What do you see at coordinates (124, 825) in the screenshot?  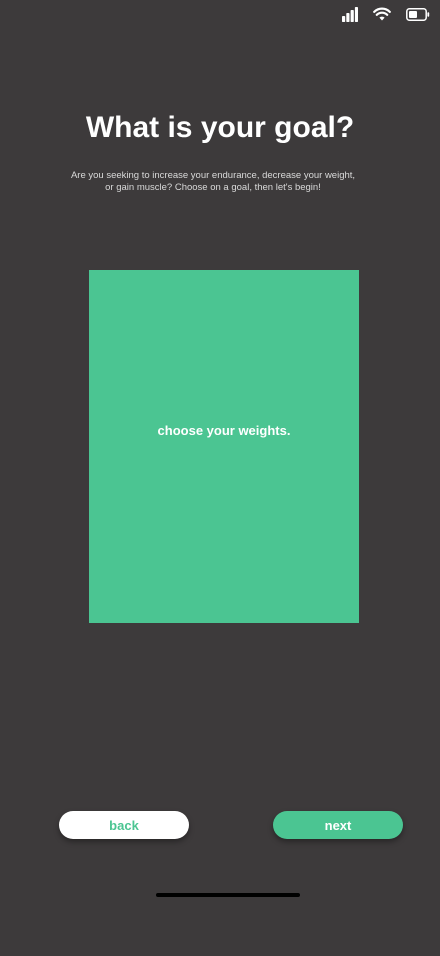 I see `back-button: back` at bounding box center [124, 825].